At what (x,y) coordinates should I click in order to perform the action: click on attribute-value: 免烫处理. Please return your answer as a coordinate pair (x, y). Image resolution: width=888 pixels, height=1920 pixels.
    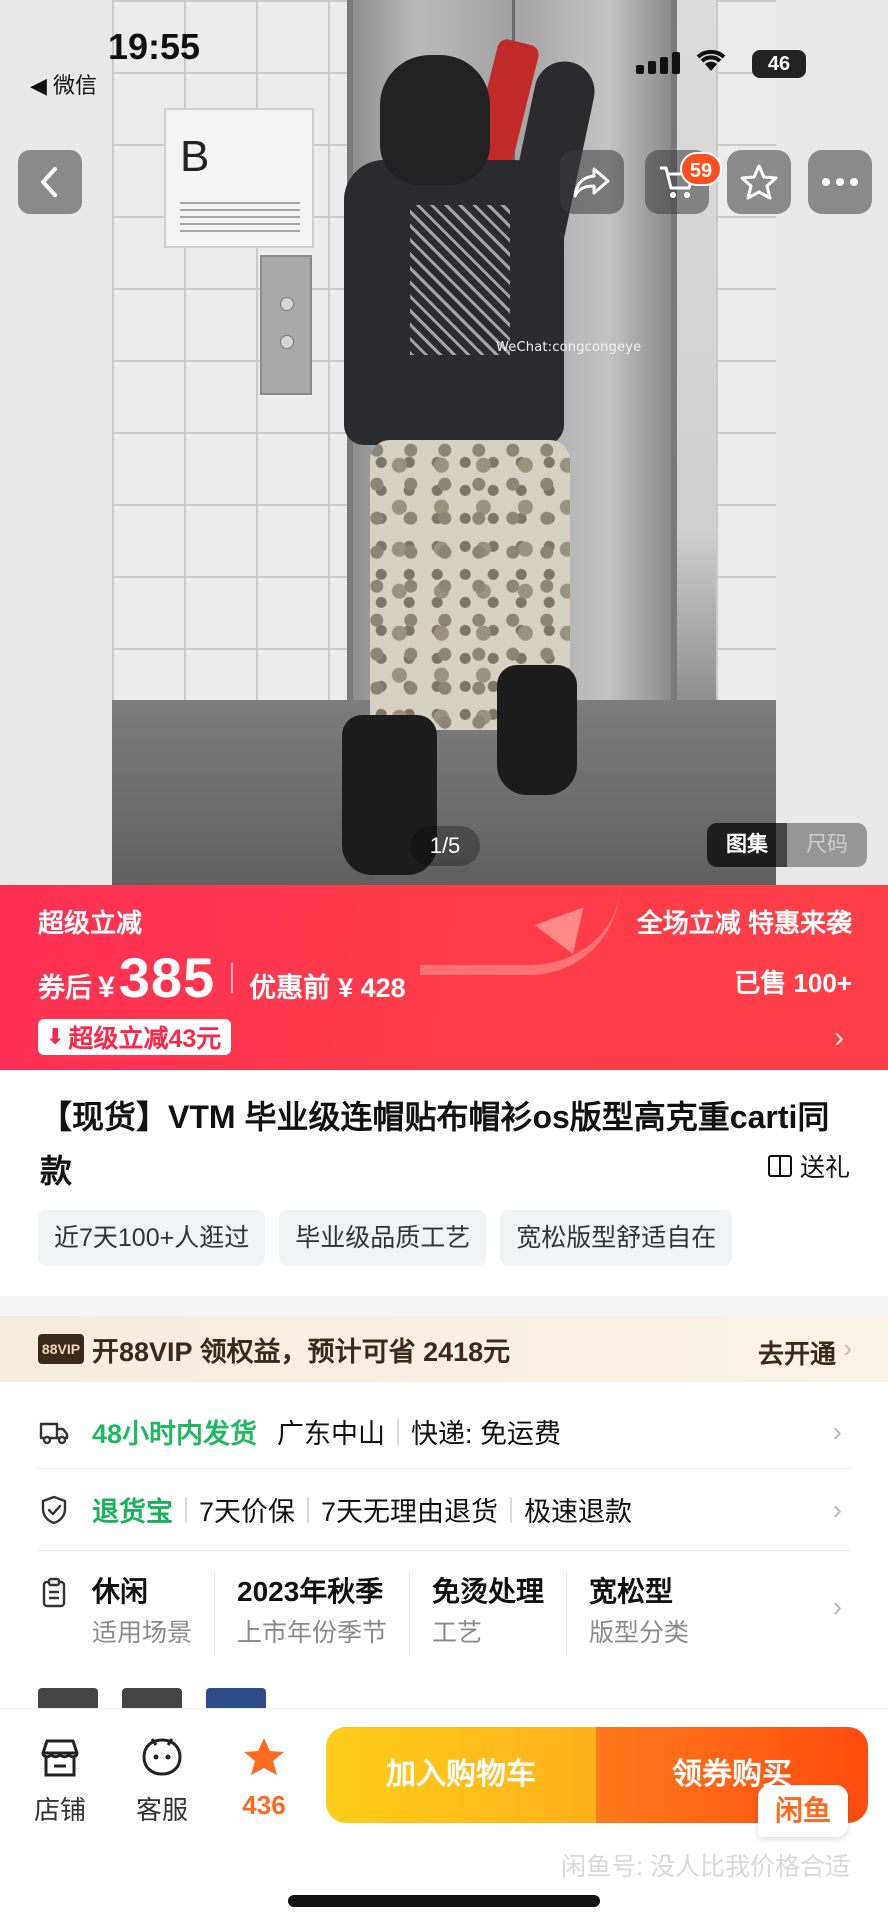
    Looking at the image, I should click on (488, 1591).